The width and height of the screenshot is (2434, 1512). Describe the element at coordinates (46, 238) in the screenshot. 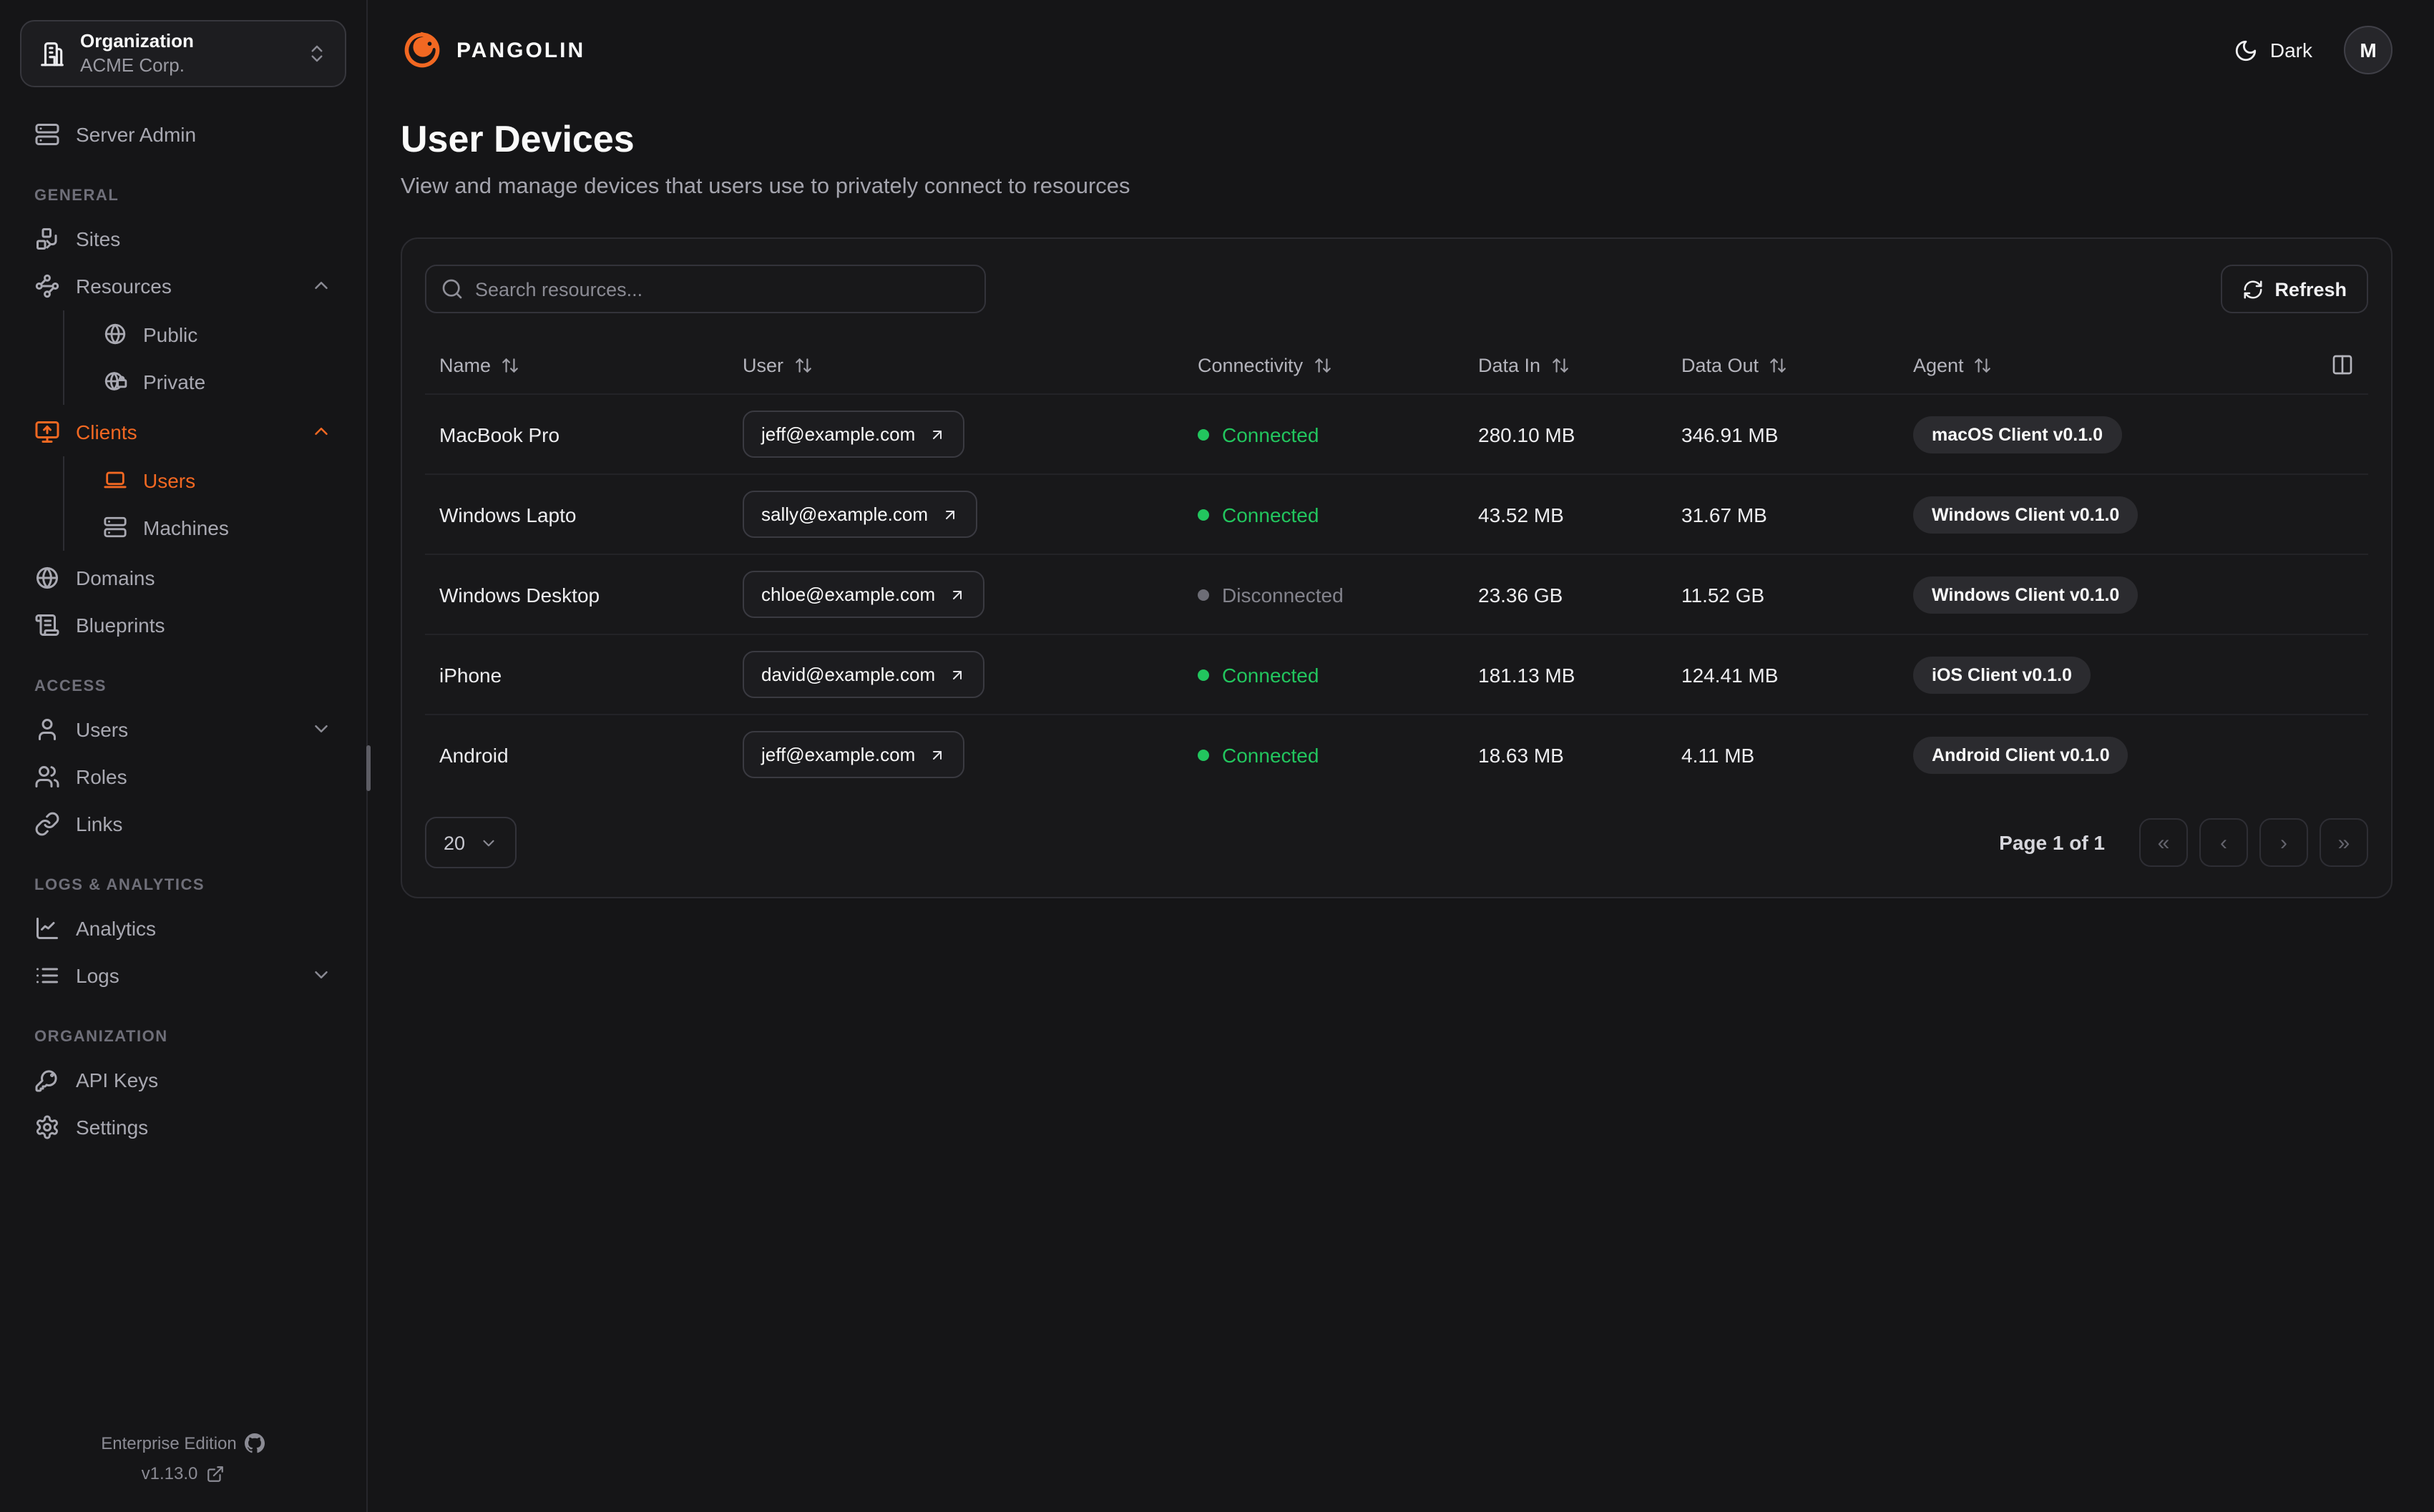

I see `sites-icon` at that location.